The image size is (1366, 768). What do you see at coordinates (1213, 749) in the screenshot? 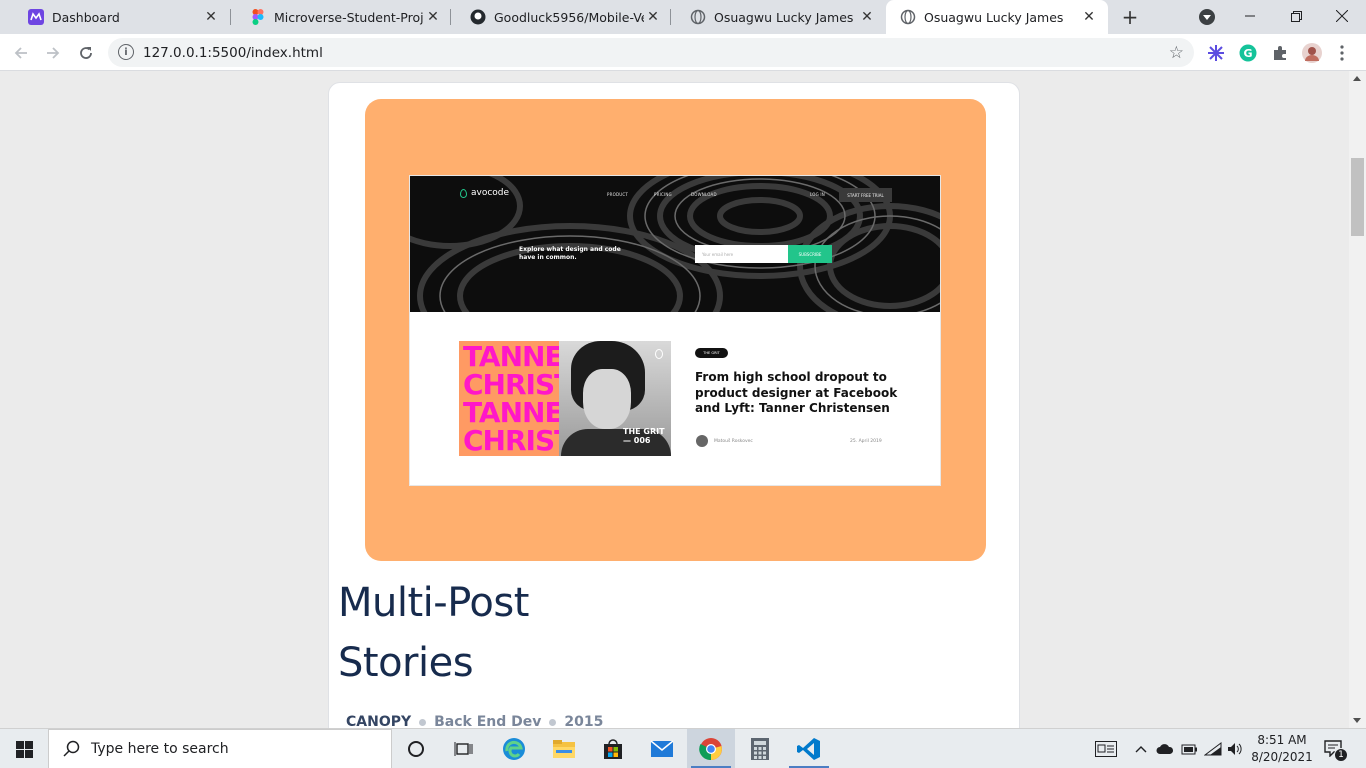
I see `wifi-icon` at bounding box center [1213, 749].